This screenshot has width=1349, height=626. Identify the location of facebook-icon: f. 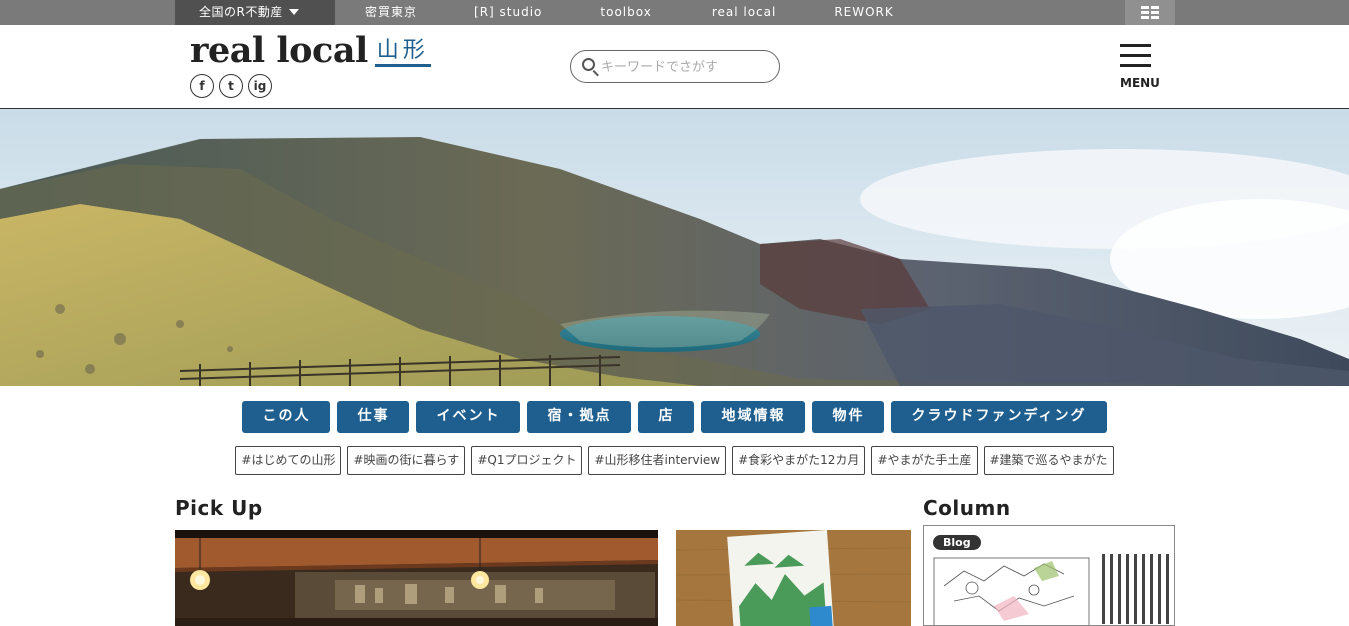
(202, 86).